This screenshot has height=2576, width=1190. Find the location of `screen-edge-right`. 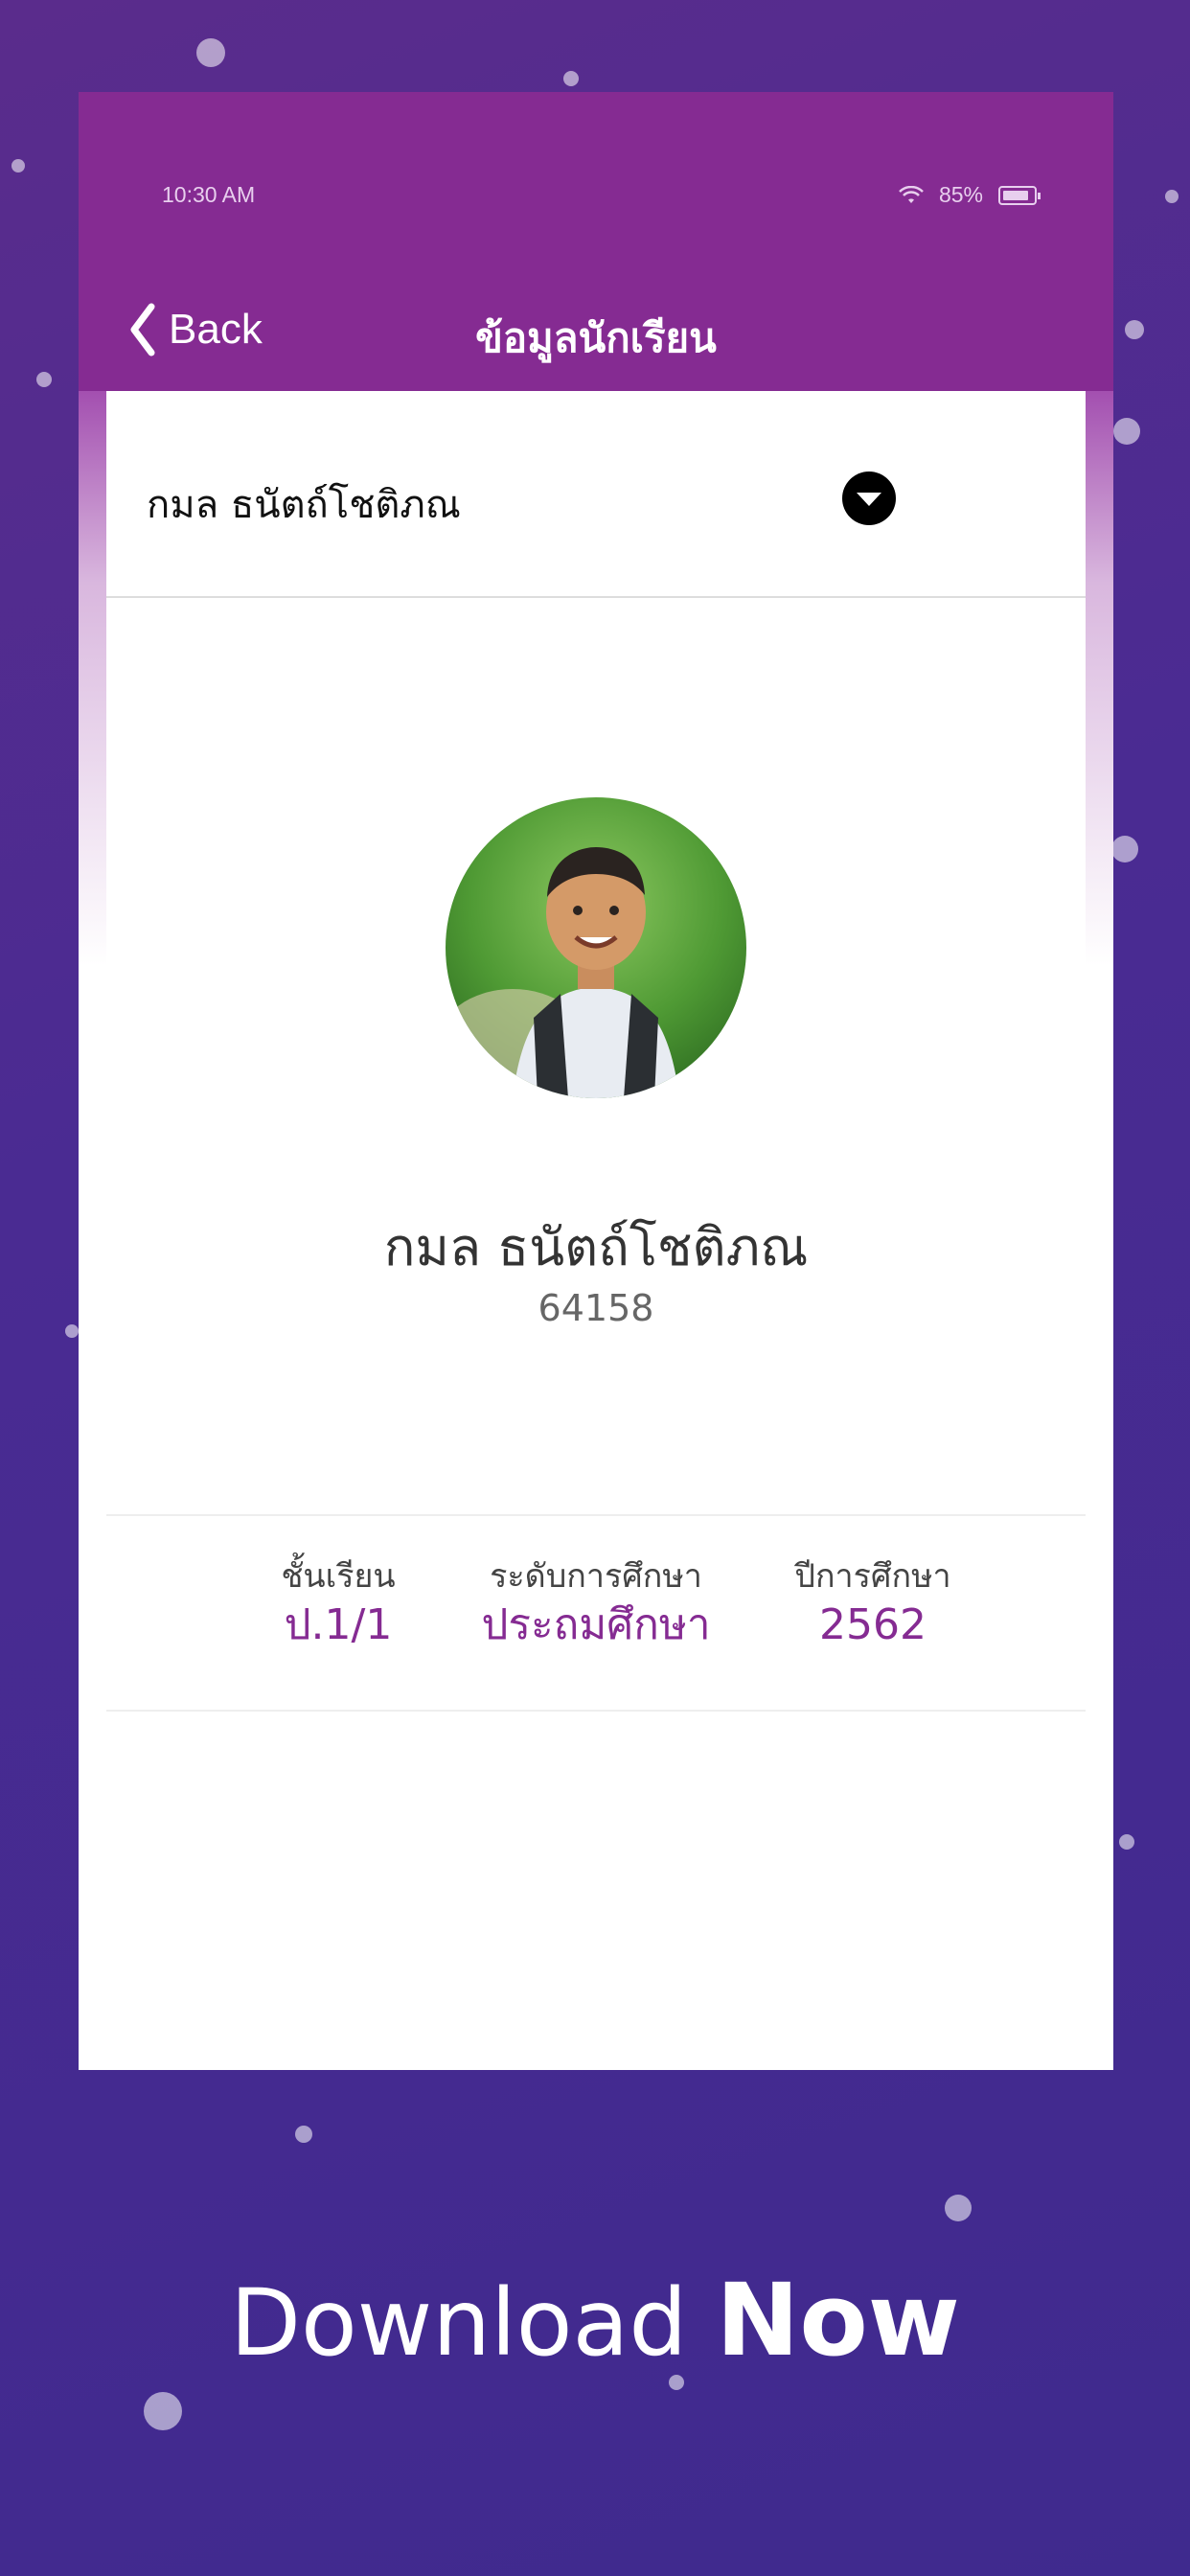

screen-edge-right is located at coordinates (1100, 870).